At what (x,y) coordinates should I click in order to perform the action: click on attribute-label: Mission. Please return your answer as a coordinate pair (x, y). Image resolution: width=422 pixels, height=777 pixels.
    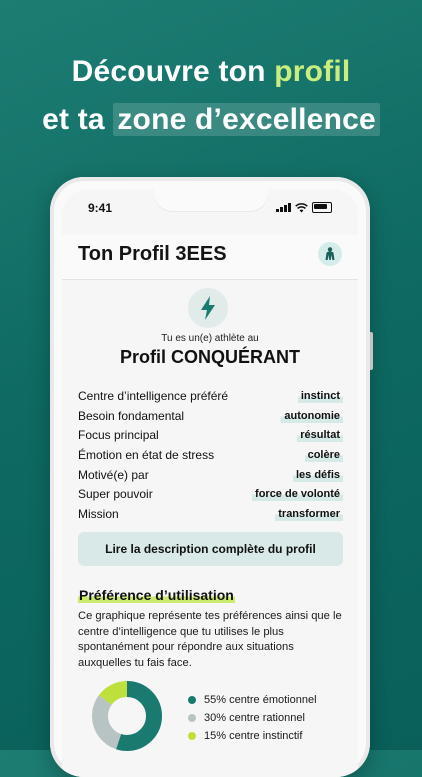
    Looking at the image, I should click on (98, 513).